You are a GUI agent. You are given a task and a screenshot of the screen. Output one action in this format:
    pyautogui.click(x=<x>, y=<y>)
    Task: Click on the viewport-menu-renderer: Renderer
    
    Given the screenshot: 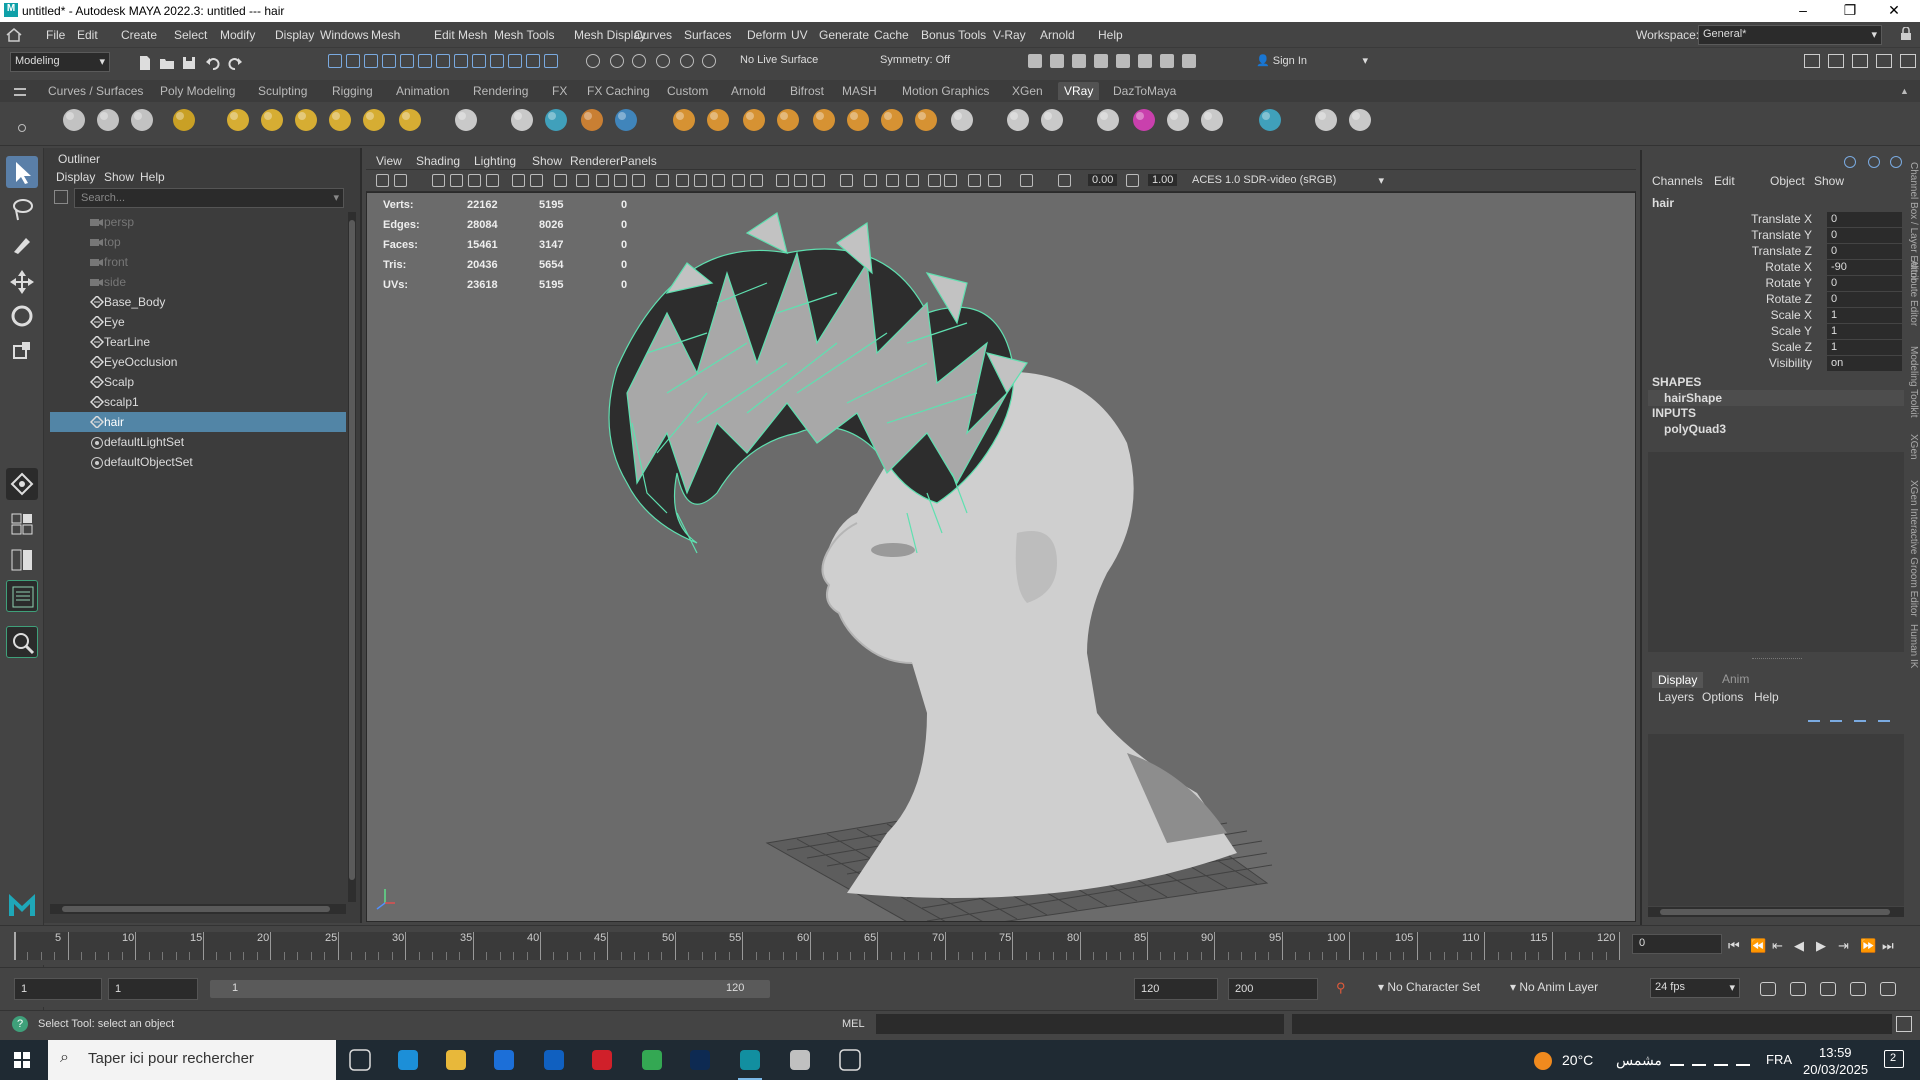 What is the action you would take?
    pyautogui.click(x=595, y=161)
    